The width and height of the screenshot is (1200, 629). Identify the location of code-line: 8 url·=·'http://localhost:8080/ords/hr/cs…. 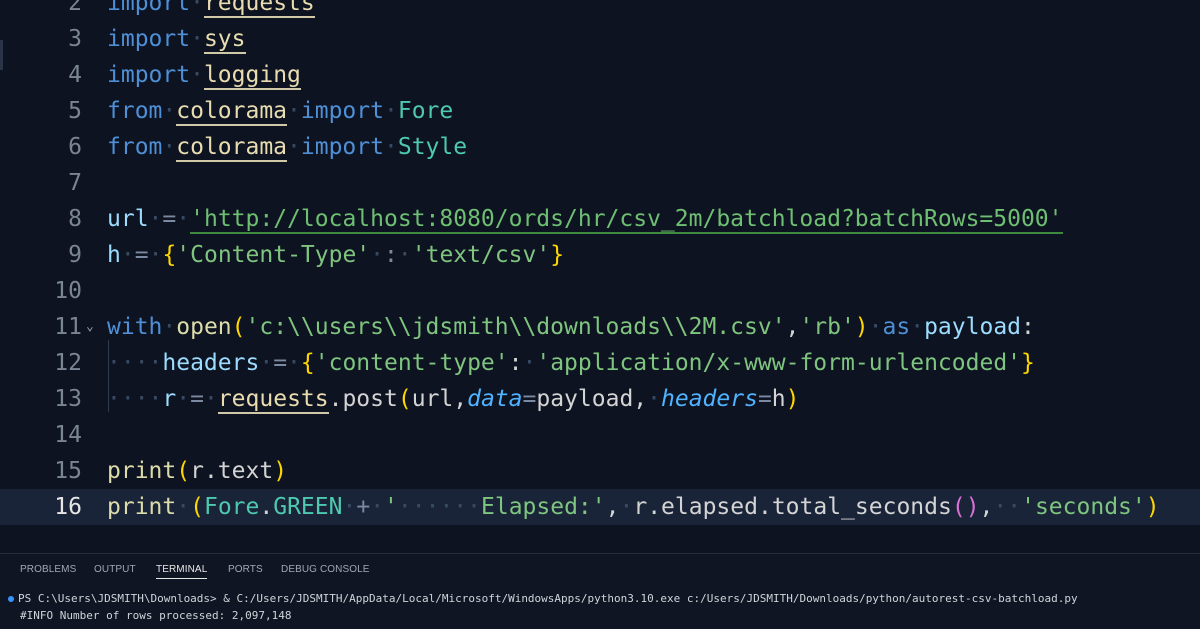
(600, 219).